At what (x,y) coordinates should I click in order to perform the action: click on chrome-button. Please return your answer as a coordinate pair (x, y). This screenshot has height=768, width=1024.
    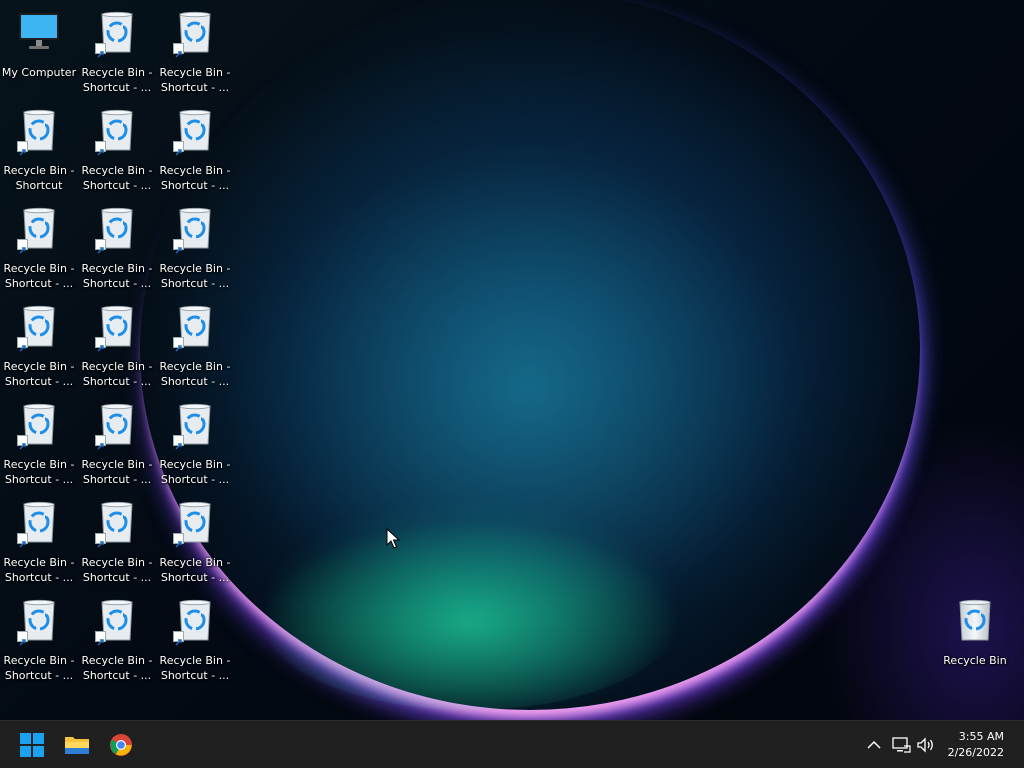
    Looking at the image, I should click on (121, 745).